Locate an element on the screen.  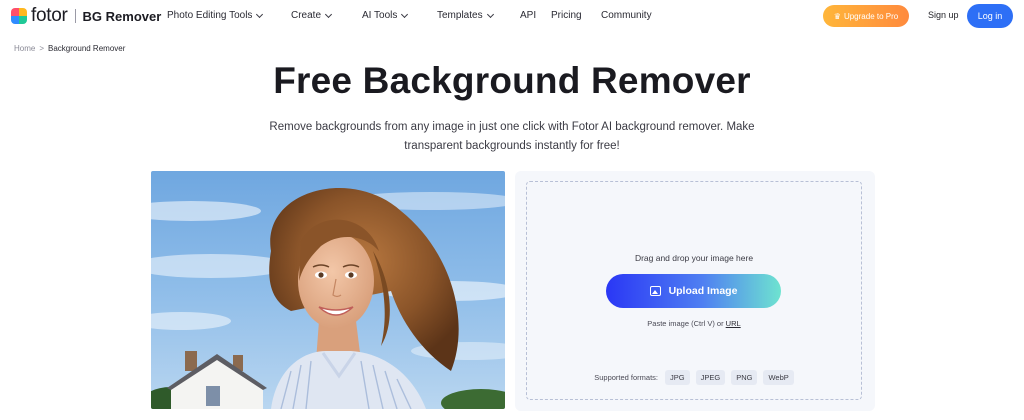
crown-icon: ♛ is located at coordinates (837, 16).